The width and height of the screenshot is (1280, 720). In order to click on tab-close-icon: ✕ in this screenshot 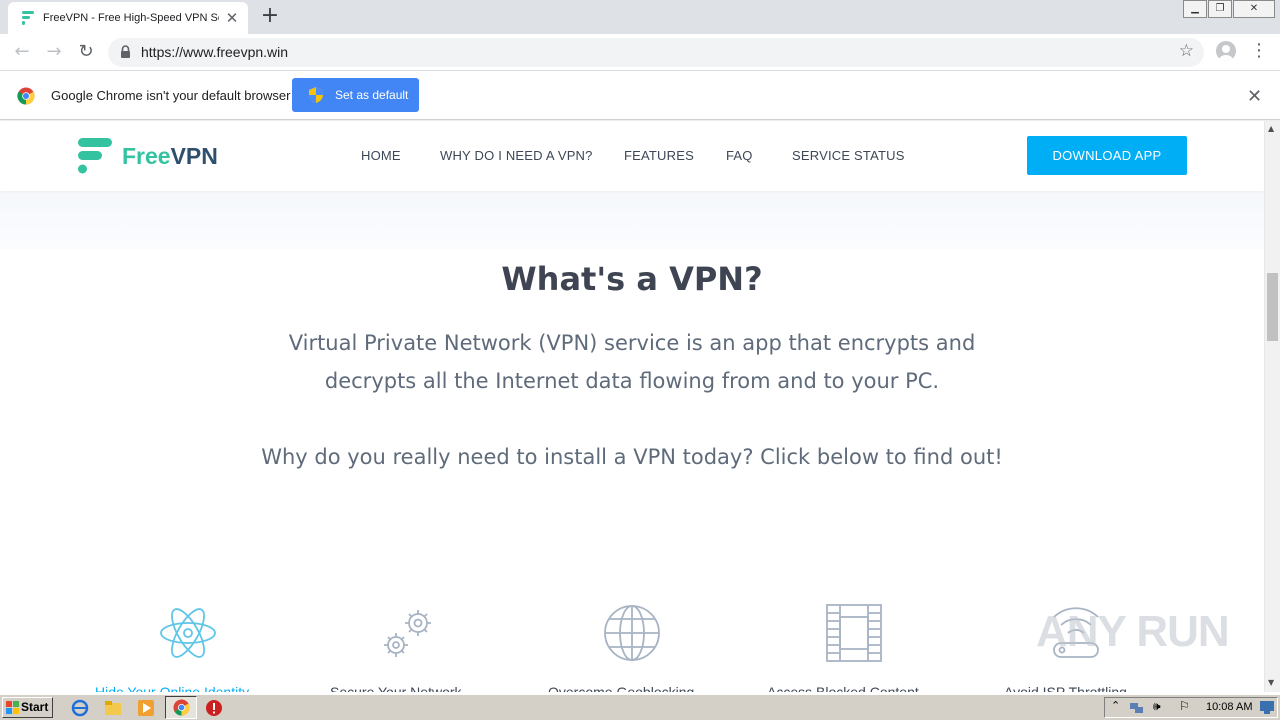, I will do `click(232, 18)`.